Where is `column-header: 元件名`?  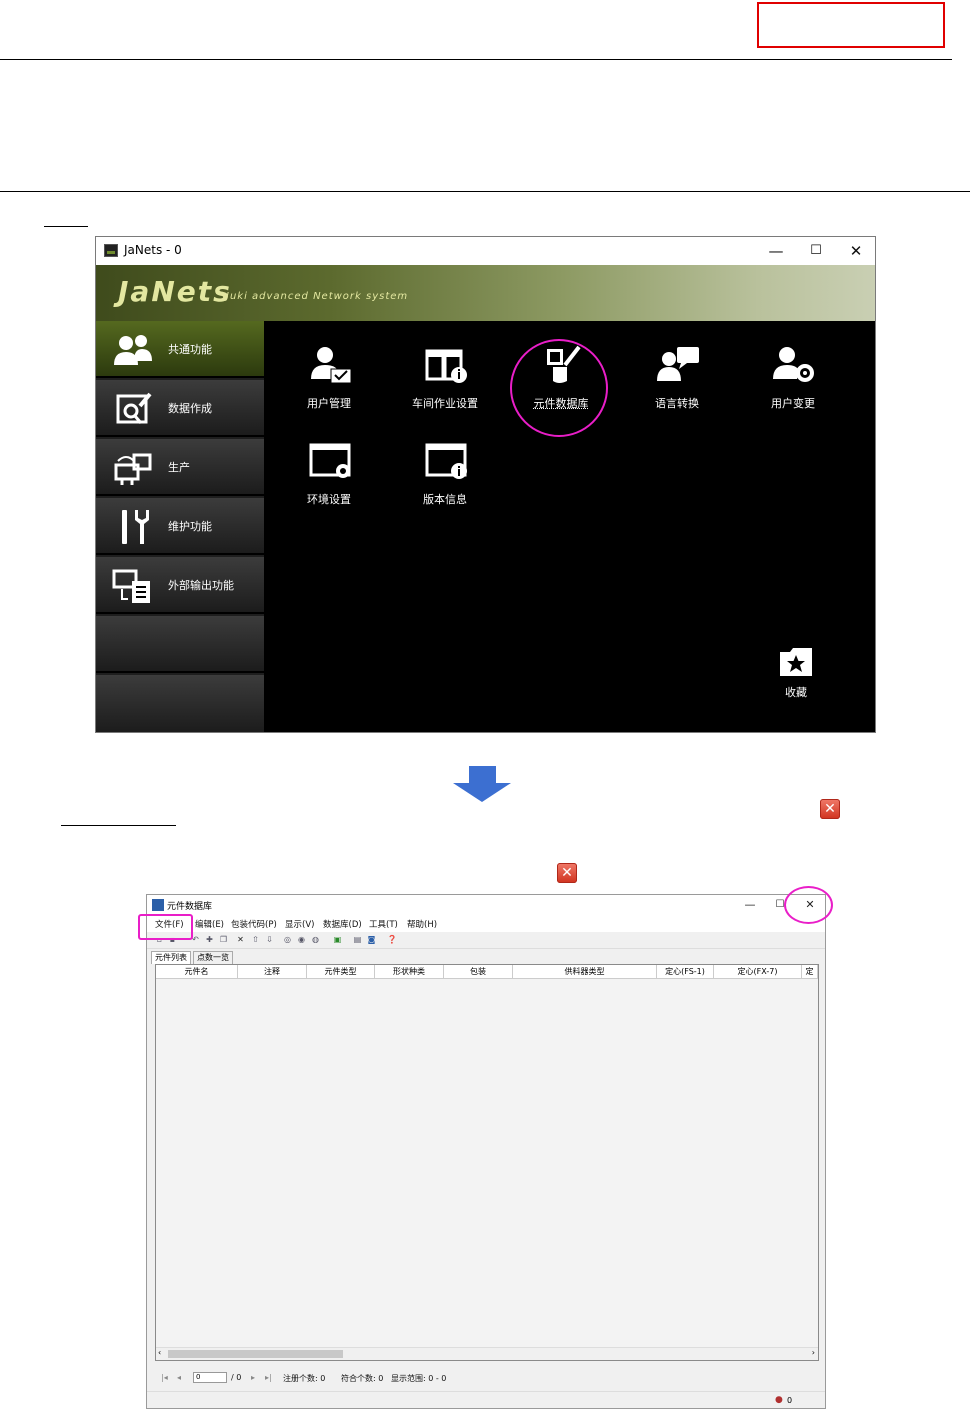 column-header: 元件名 is located at coordinates (197, 971).